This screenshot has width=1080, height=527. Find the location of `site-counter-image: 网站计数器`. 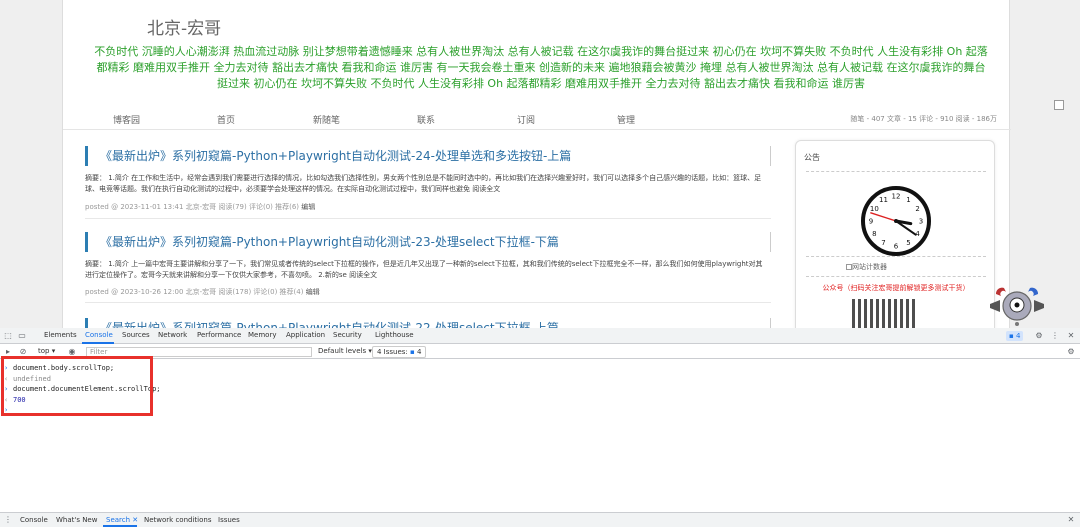

site-counter-image: 网站计数器 is located at coordinates (866, 267).